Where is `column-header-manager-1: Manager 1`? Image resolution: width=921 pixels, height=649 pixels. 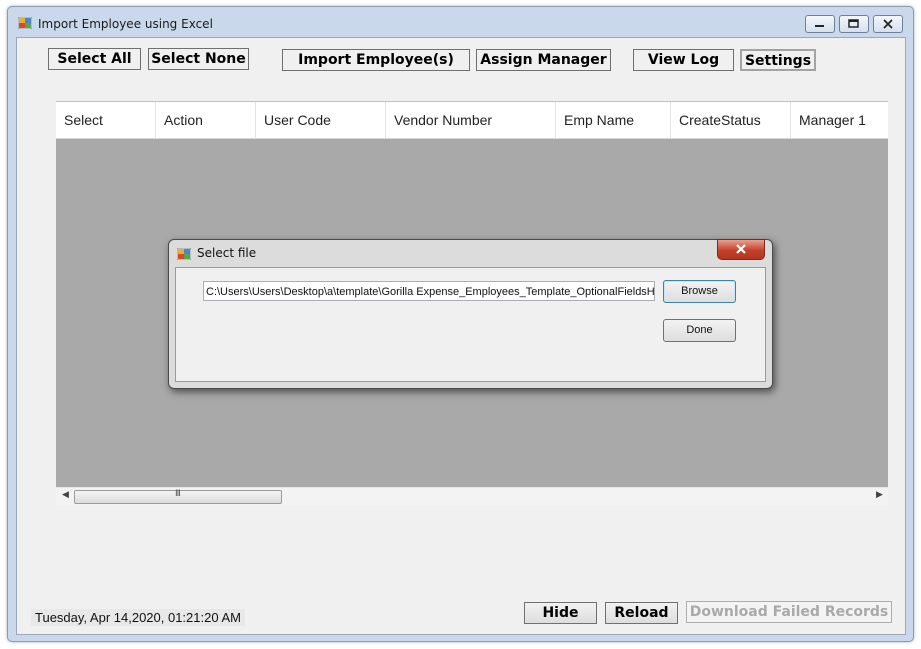 column-header-manager-1: Manager 1 is located at coordinates (839, 120).